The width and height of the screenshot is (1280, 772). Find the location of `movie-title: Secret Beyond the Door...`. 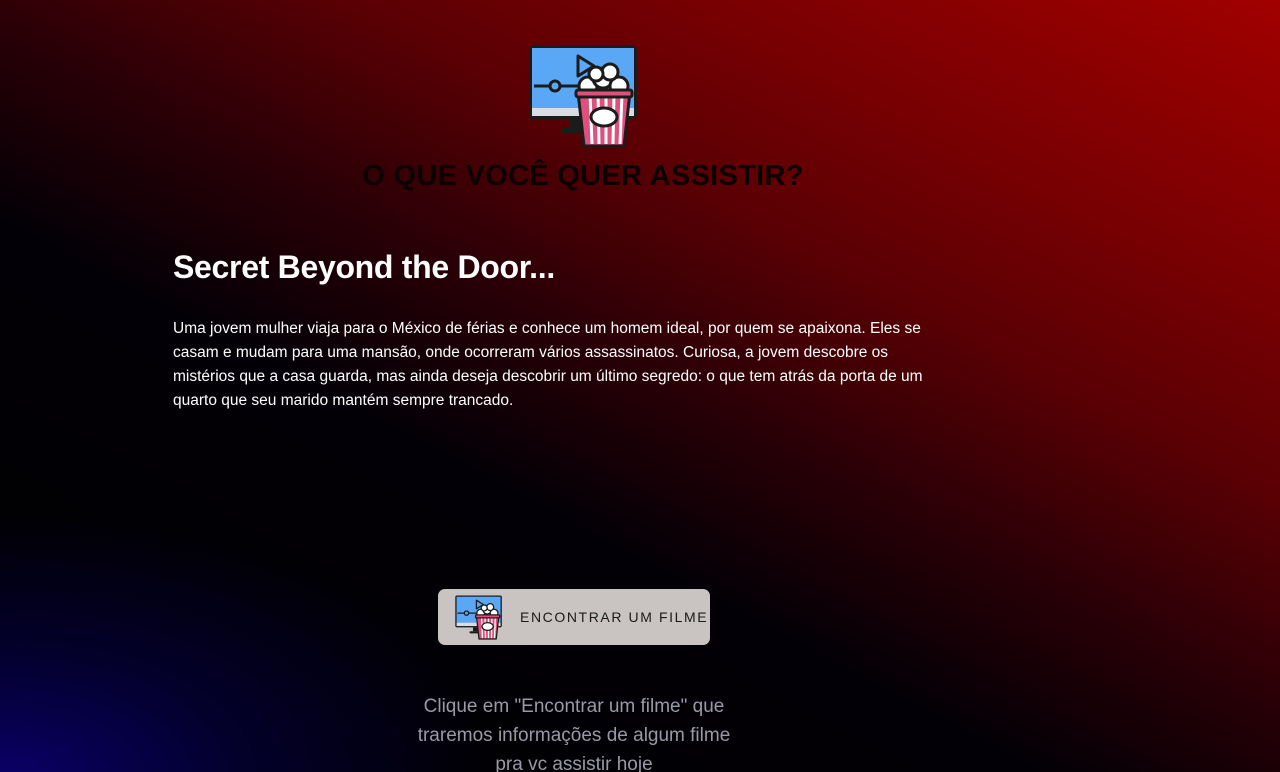

movie-title: Secret Beyond the Door... is located at coordinates (364, 267).